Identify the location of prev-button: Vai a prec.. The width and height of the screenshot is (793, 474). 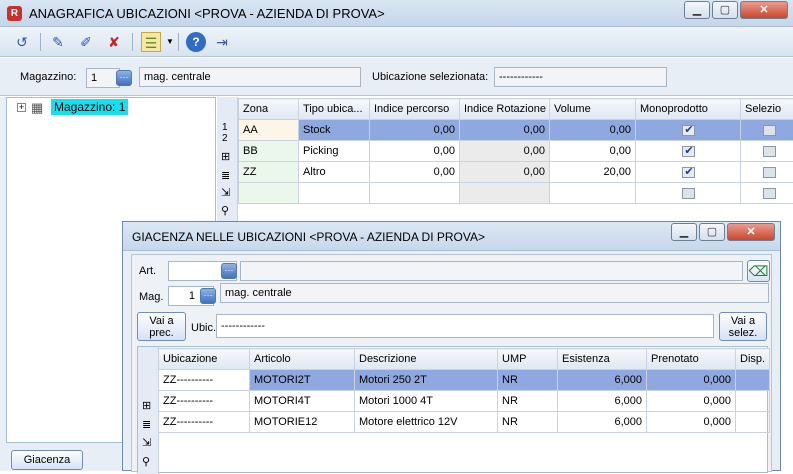
(161, 326).